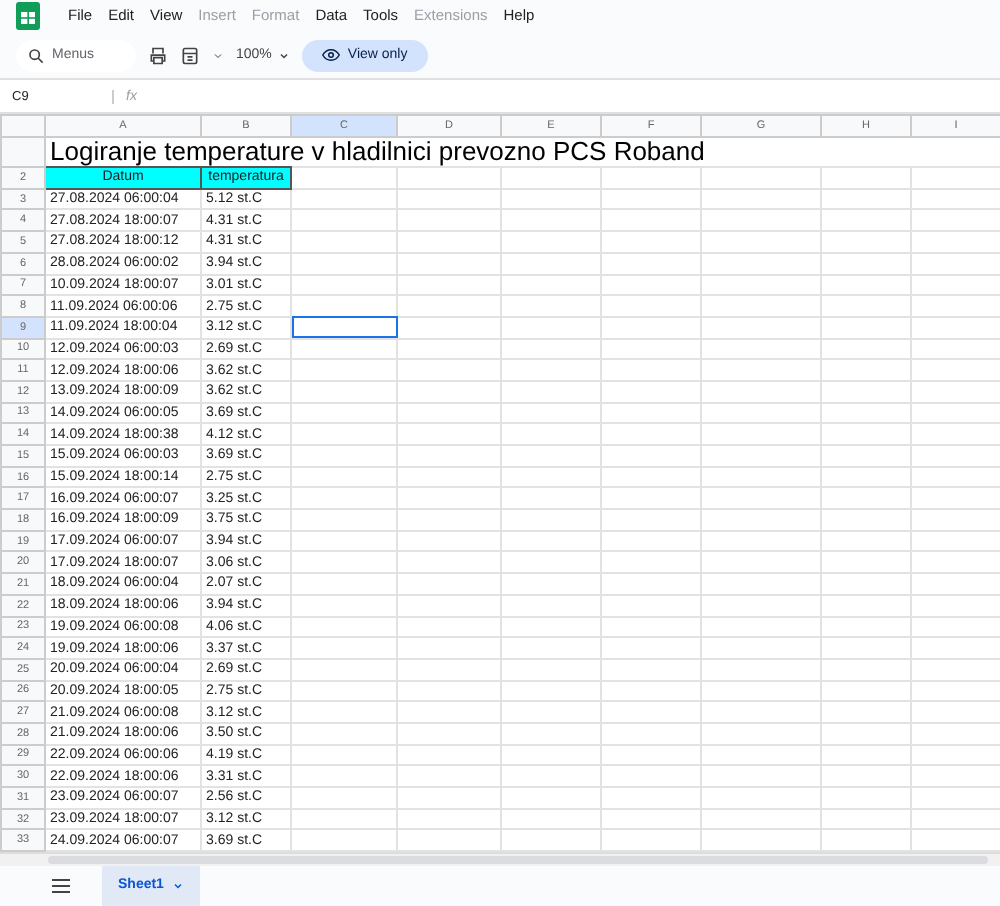 The width and height of the screenshot is (1000, 906). What do you see at coordinates (522, 152) in the screenshot?
I see `sheet-title: Logiranje temperature v hladilnici prevozno PCS Roband` at bounding box center [522, 152].